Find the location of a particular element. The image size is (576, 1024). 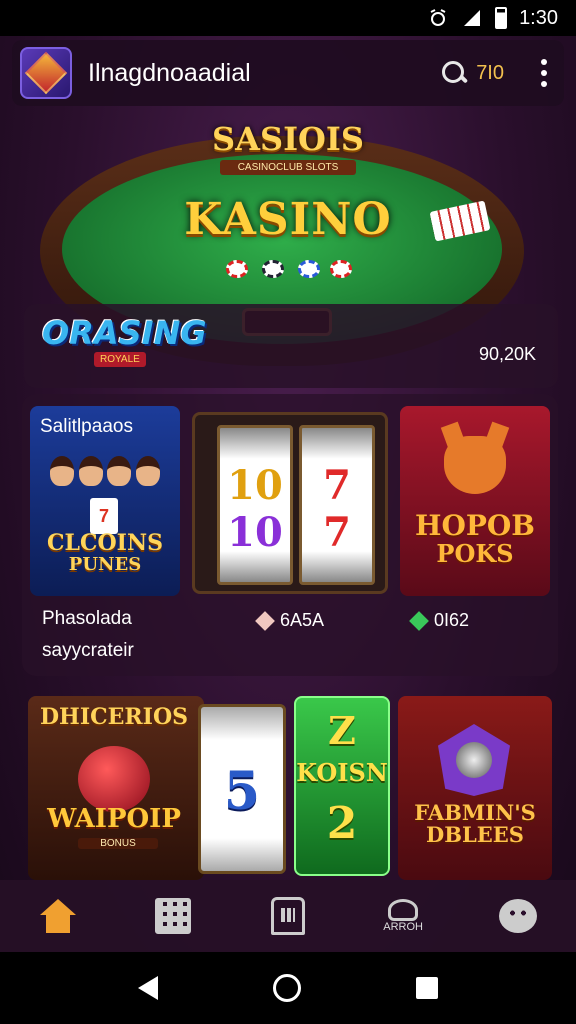

building-icon is located at coordinates (287, 916).